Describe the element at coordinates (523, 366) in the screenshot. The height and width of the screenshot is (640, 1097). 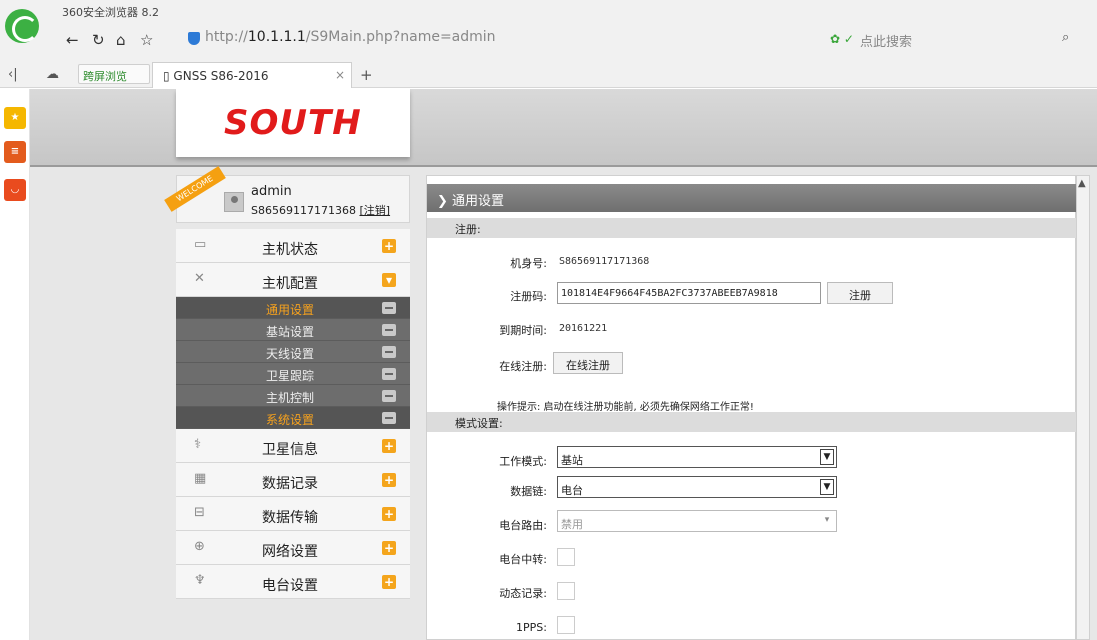
I see `online-reg-label: 在线注册:` at that location.